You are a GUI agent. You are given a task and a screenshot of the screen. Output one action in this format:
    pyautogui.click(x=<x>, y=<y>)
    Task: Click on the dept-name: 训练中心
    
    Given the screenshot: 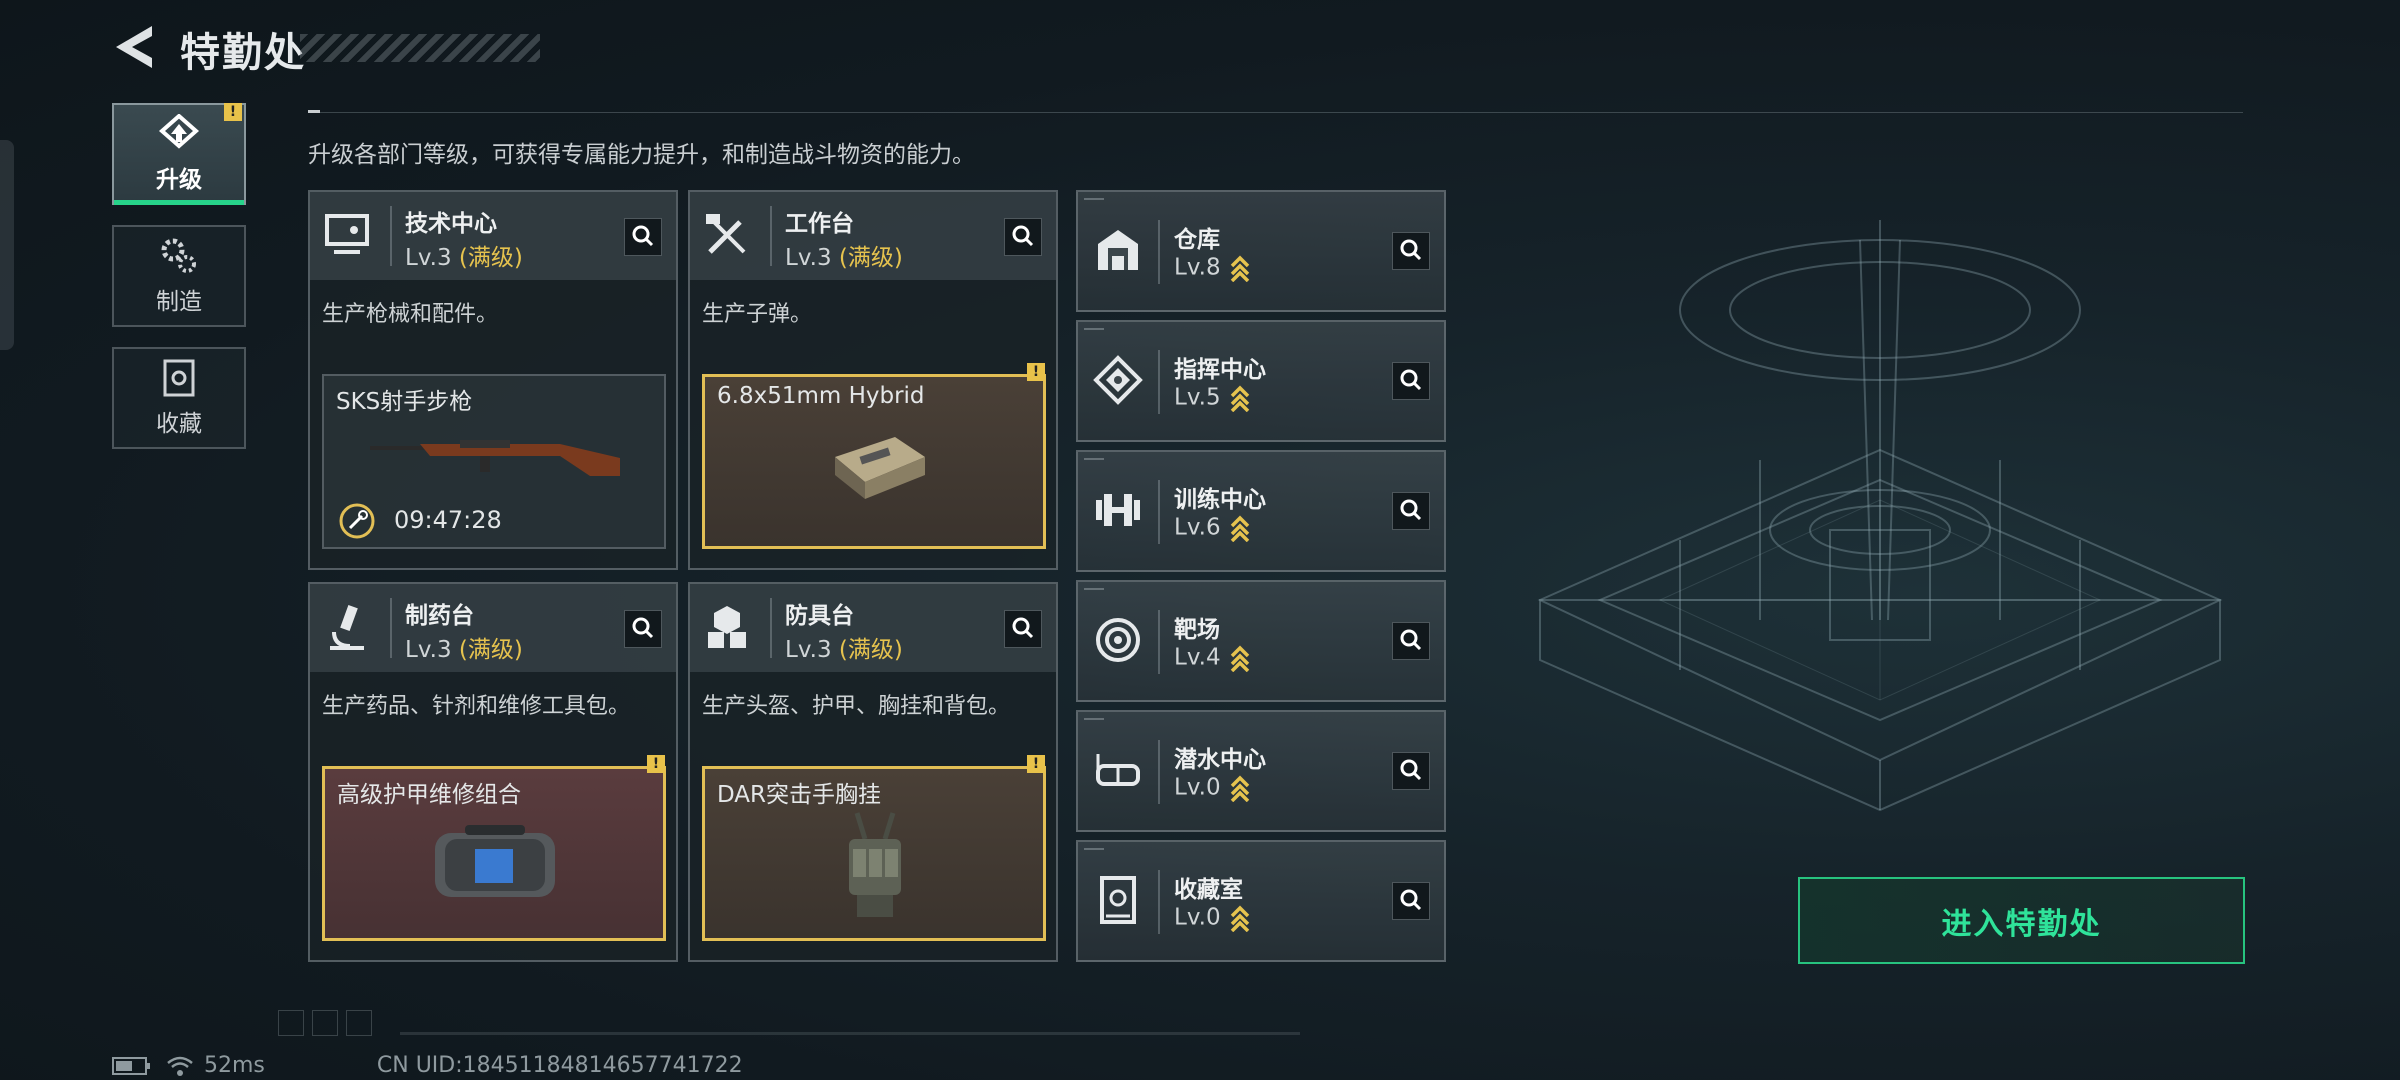 What is the action you would take?
    pyautogui.click(x=1220, y=500)
    